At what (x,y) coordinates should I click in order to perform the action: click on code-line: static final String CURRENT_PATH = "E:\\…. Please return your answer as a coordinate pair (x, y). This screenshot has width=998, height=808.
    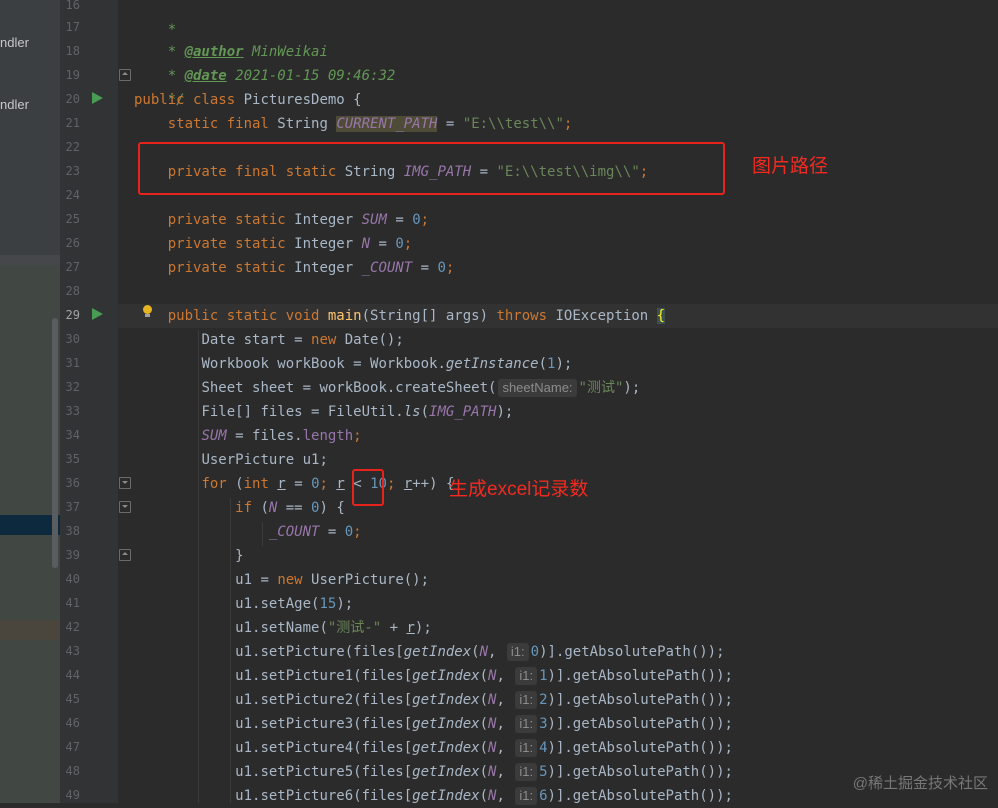
    Looking at the image, I should click on (566, 124).